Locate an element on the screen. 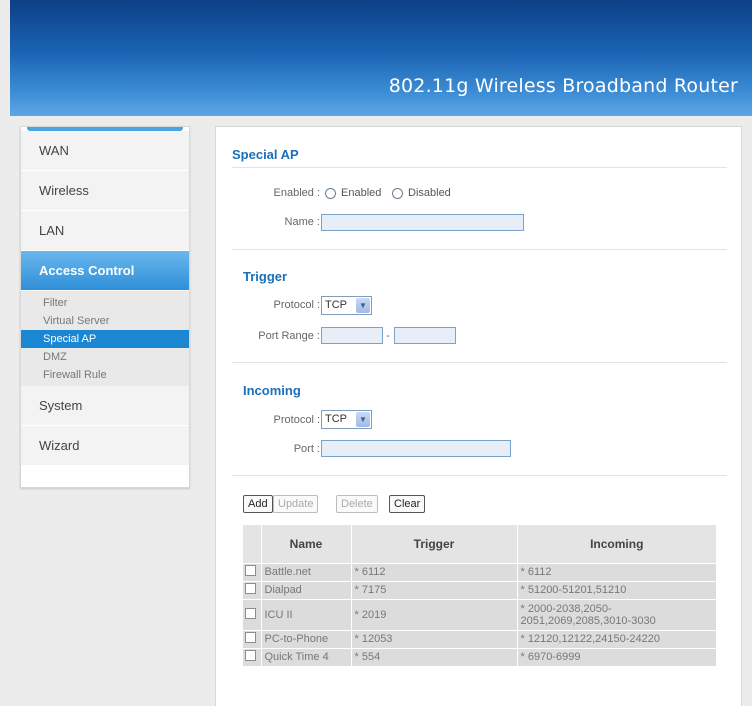 Image resolution: width=752 pixels, height=706 pixels. row-incoming: * 6970-6999 is located at coordinates (617, 656).